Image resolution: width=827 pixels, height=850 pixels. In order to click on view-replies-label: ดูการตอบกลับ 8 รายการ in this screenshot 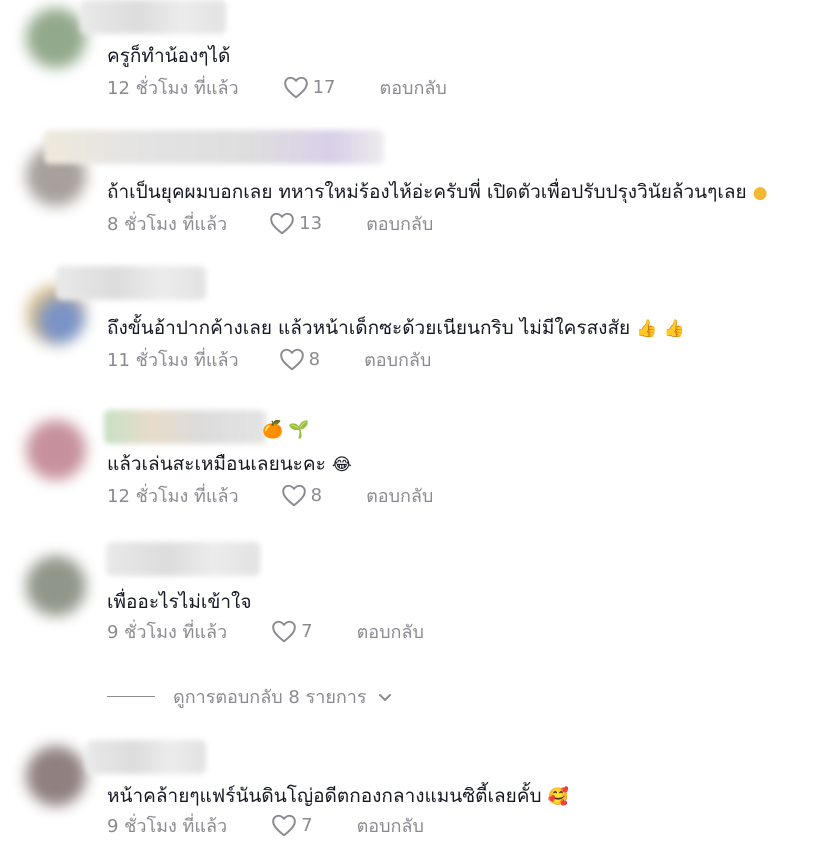, I will do `click(270, 697)`.